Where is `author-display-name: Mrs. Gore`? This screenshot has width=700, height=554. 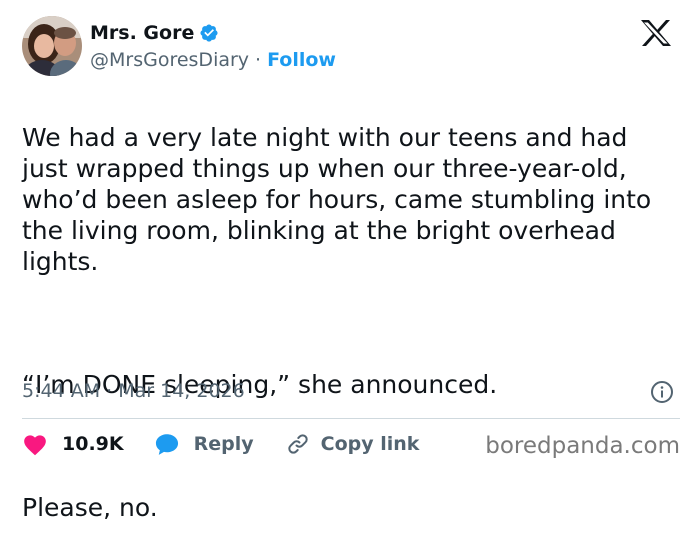 author-display-name: Mrs. Gore is located at coordinates (142, 33).